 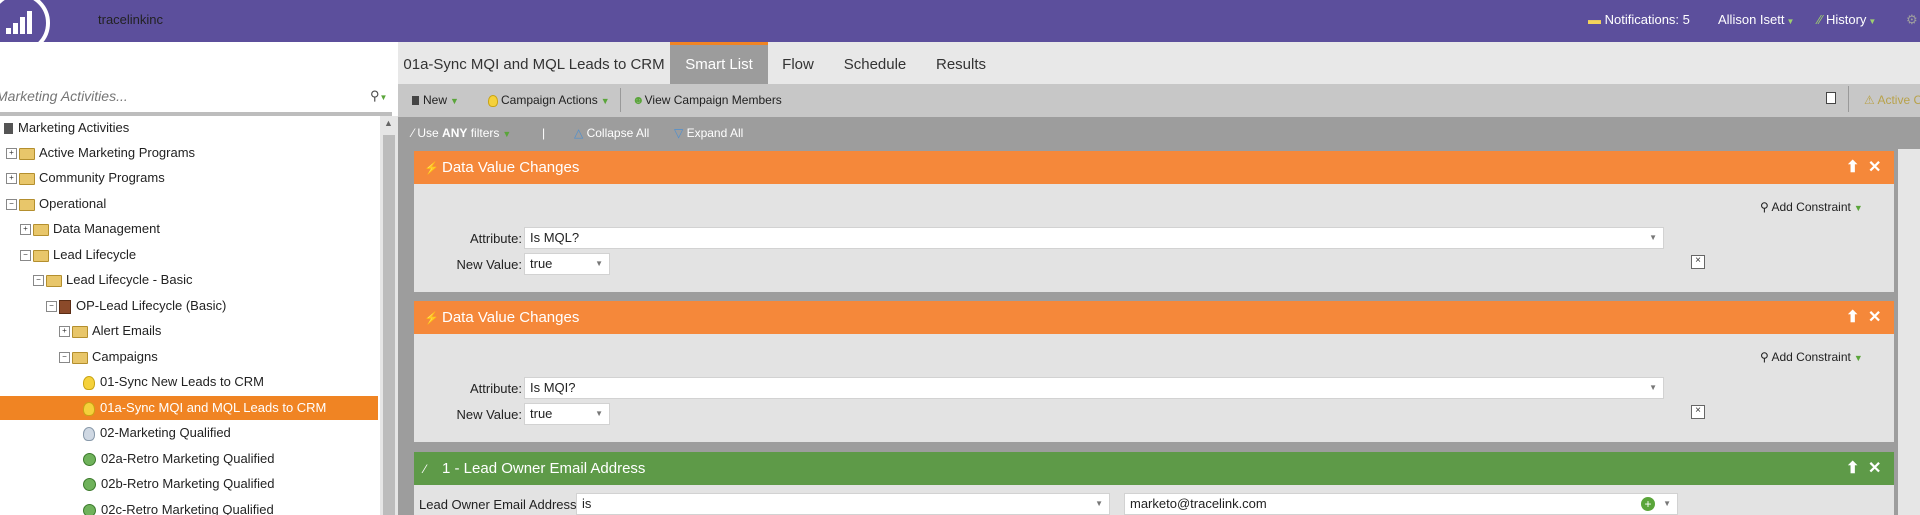 What do you see at coordinates (461, 133) in the screenshot?
I see `use-any-filters-button: ⁄ Use ANY filters ▼` at bounding box center [461, 133].